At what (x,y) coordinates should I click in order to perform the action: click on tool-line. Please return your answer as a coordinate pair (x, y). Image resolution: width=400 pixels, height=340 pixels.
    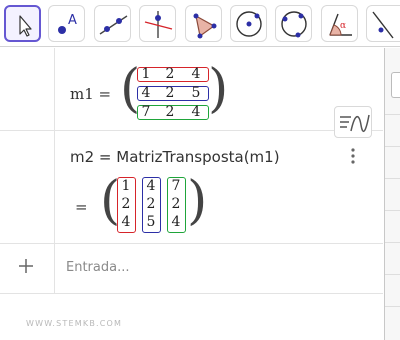
    Looking at the image, I should click on (112, 23).